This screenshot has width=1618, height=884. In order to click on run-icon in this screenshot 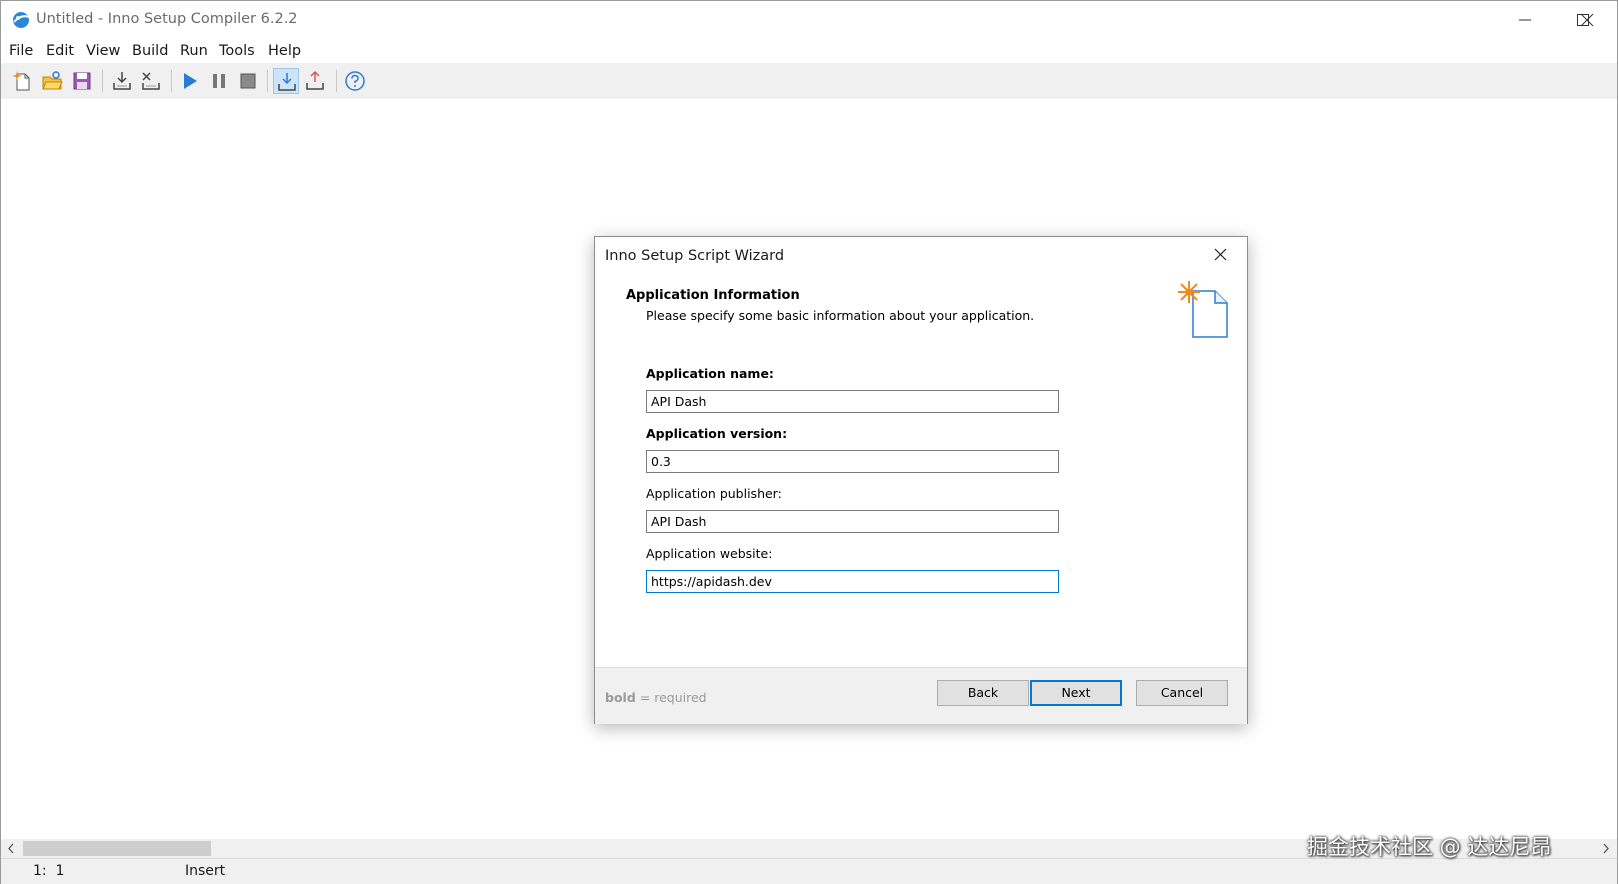, I will do `click(190, 81)`.